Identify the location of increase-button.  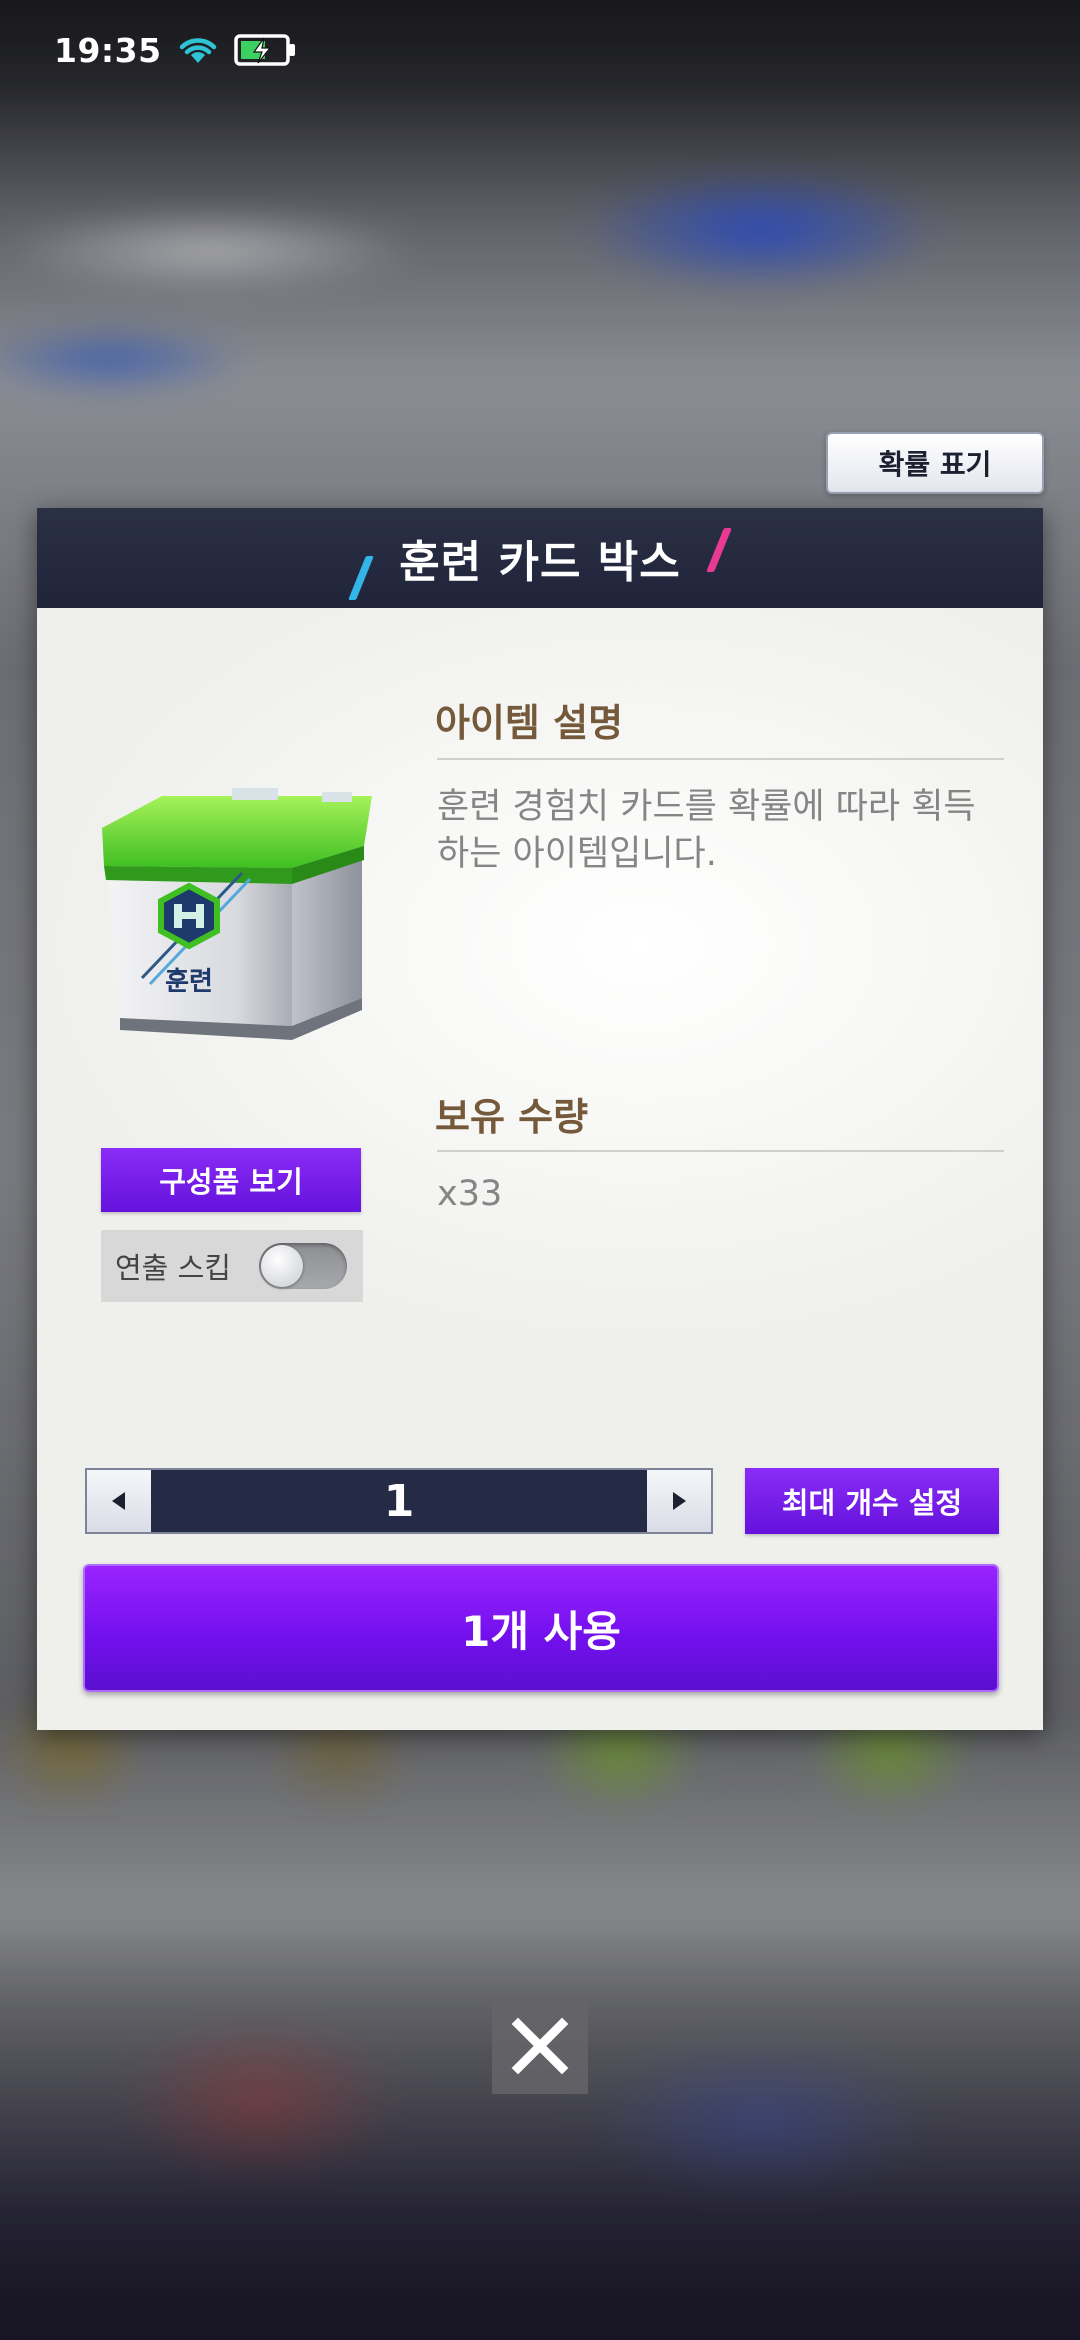
(679, 1501).